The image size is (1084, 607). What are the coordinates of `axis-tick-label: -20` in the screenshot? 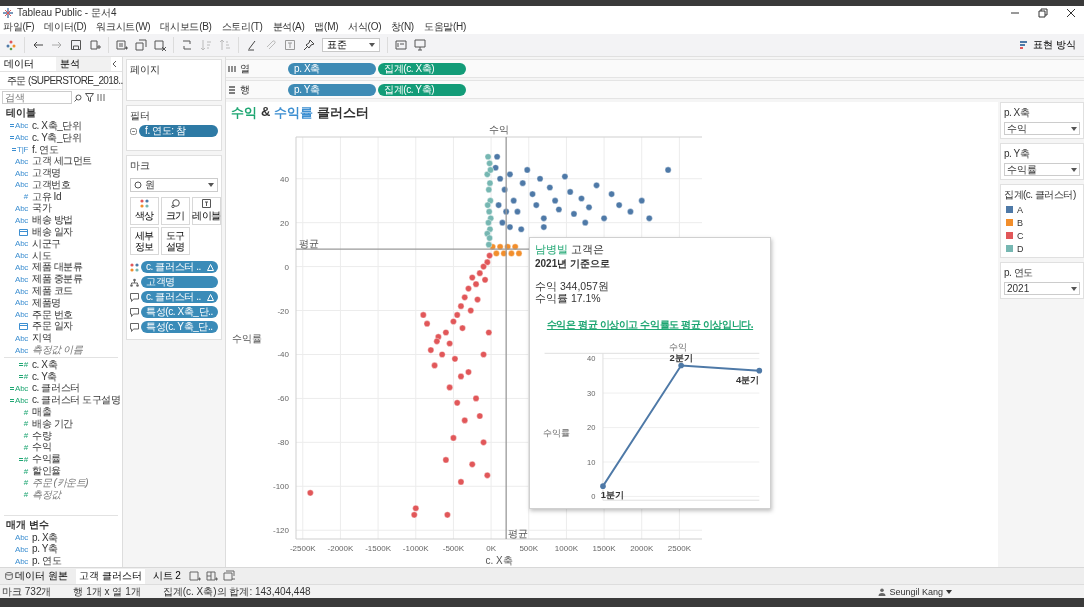 It's located at (283, 311).